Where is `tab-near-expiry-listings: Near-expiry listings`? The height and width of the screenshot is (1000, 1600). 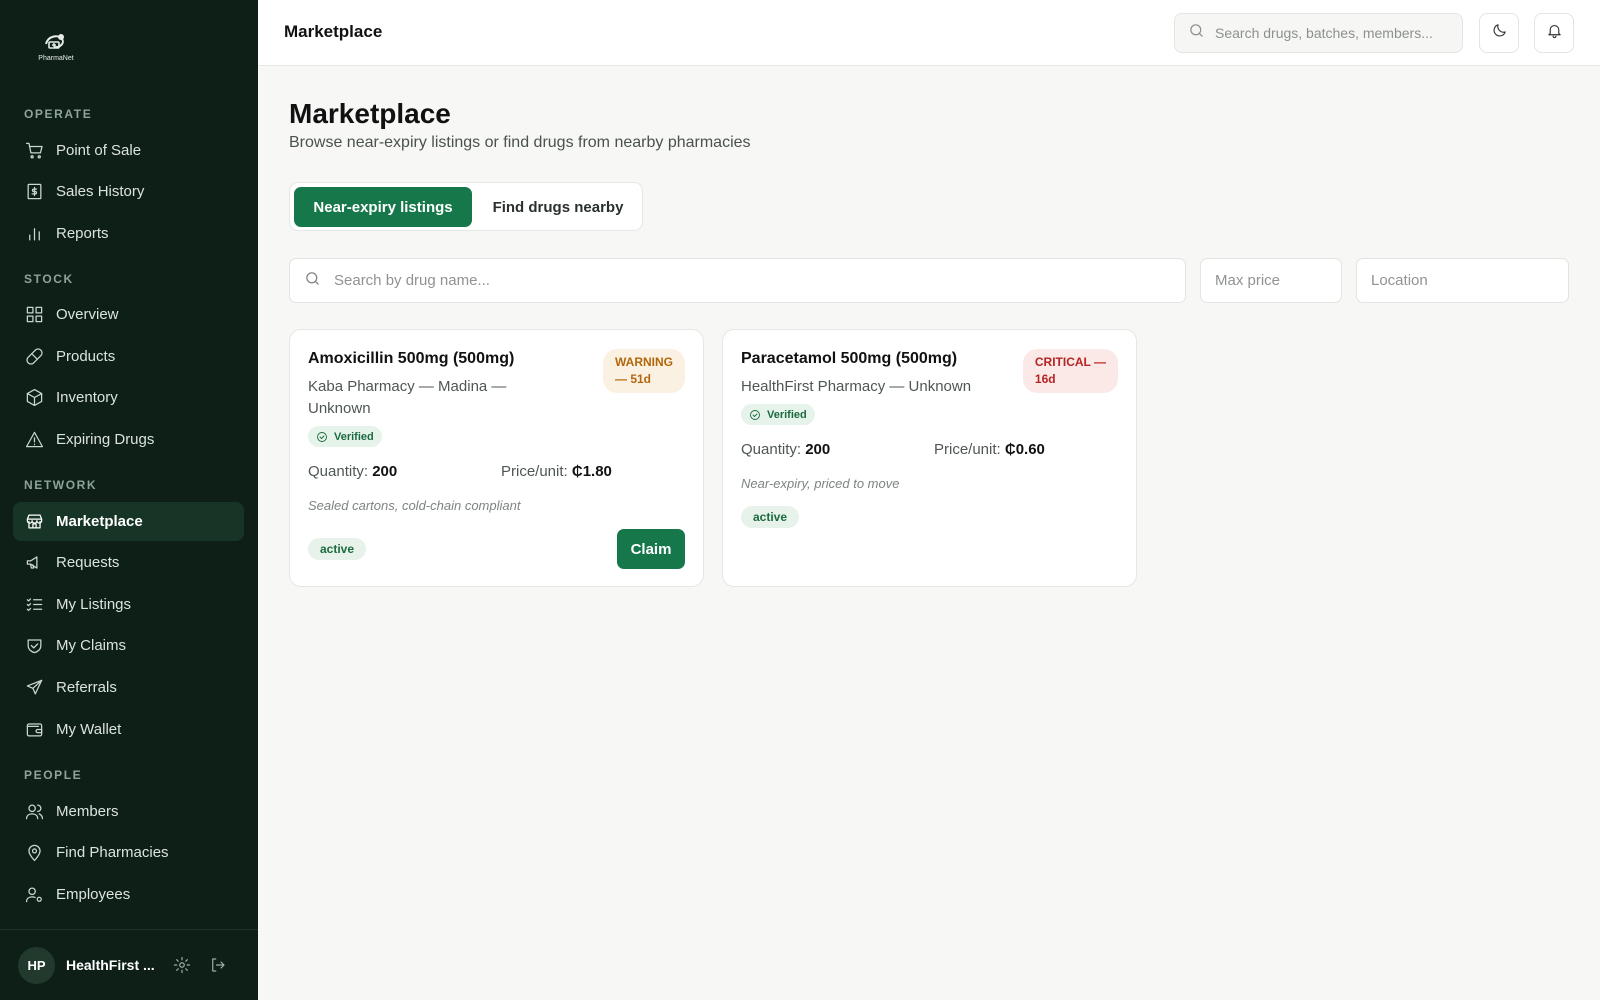 tab-near-expiry-listings: Near-expiry listings is located at coordinates (383, 207).